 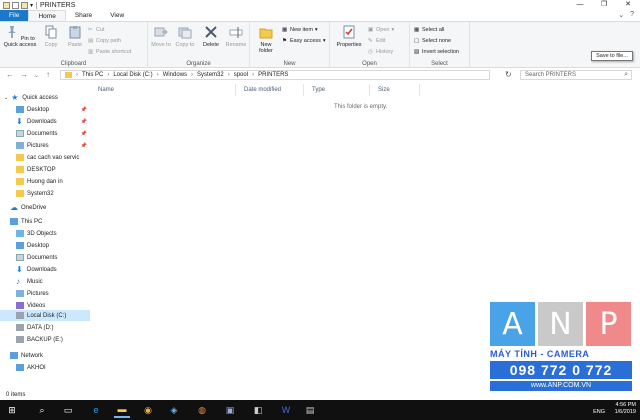 I want to click on tab-view: View, so click(x=117, y=15).